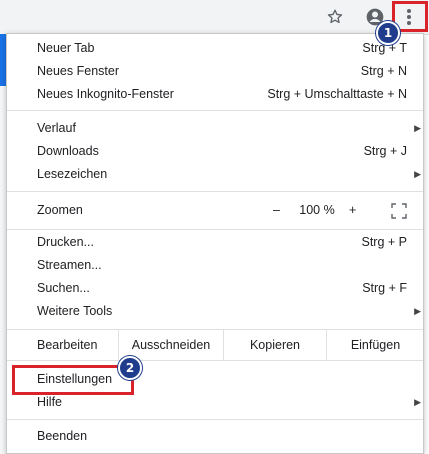 Image resolution: width=429 pixels, height=454 pixels. Describe the element at coordinates (215, 48) in the screenshot. I see `menu-item-new-tab: Neuer Tab Strg + T` at that location.